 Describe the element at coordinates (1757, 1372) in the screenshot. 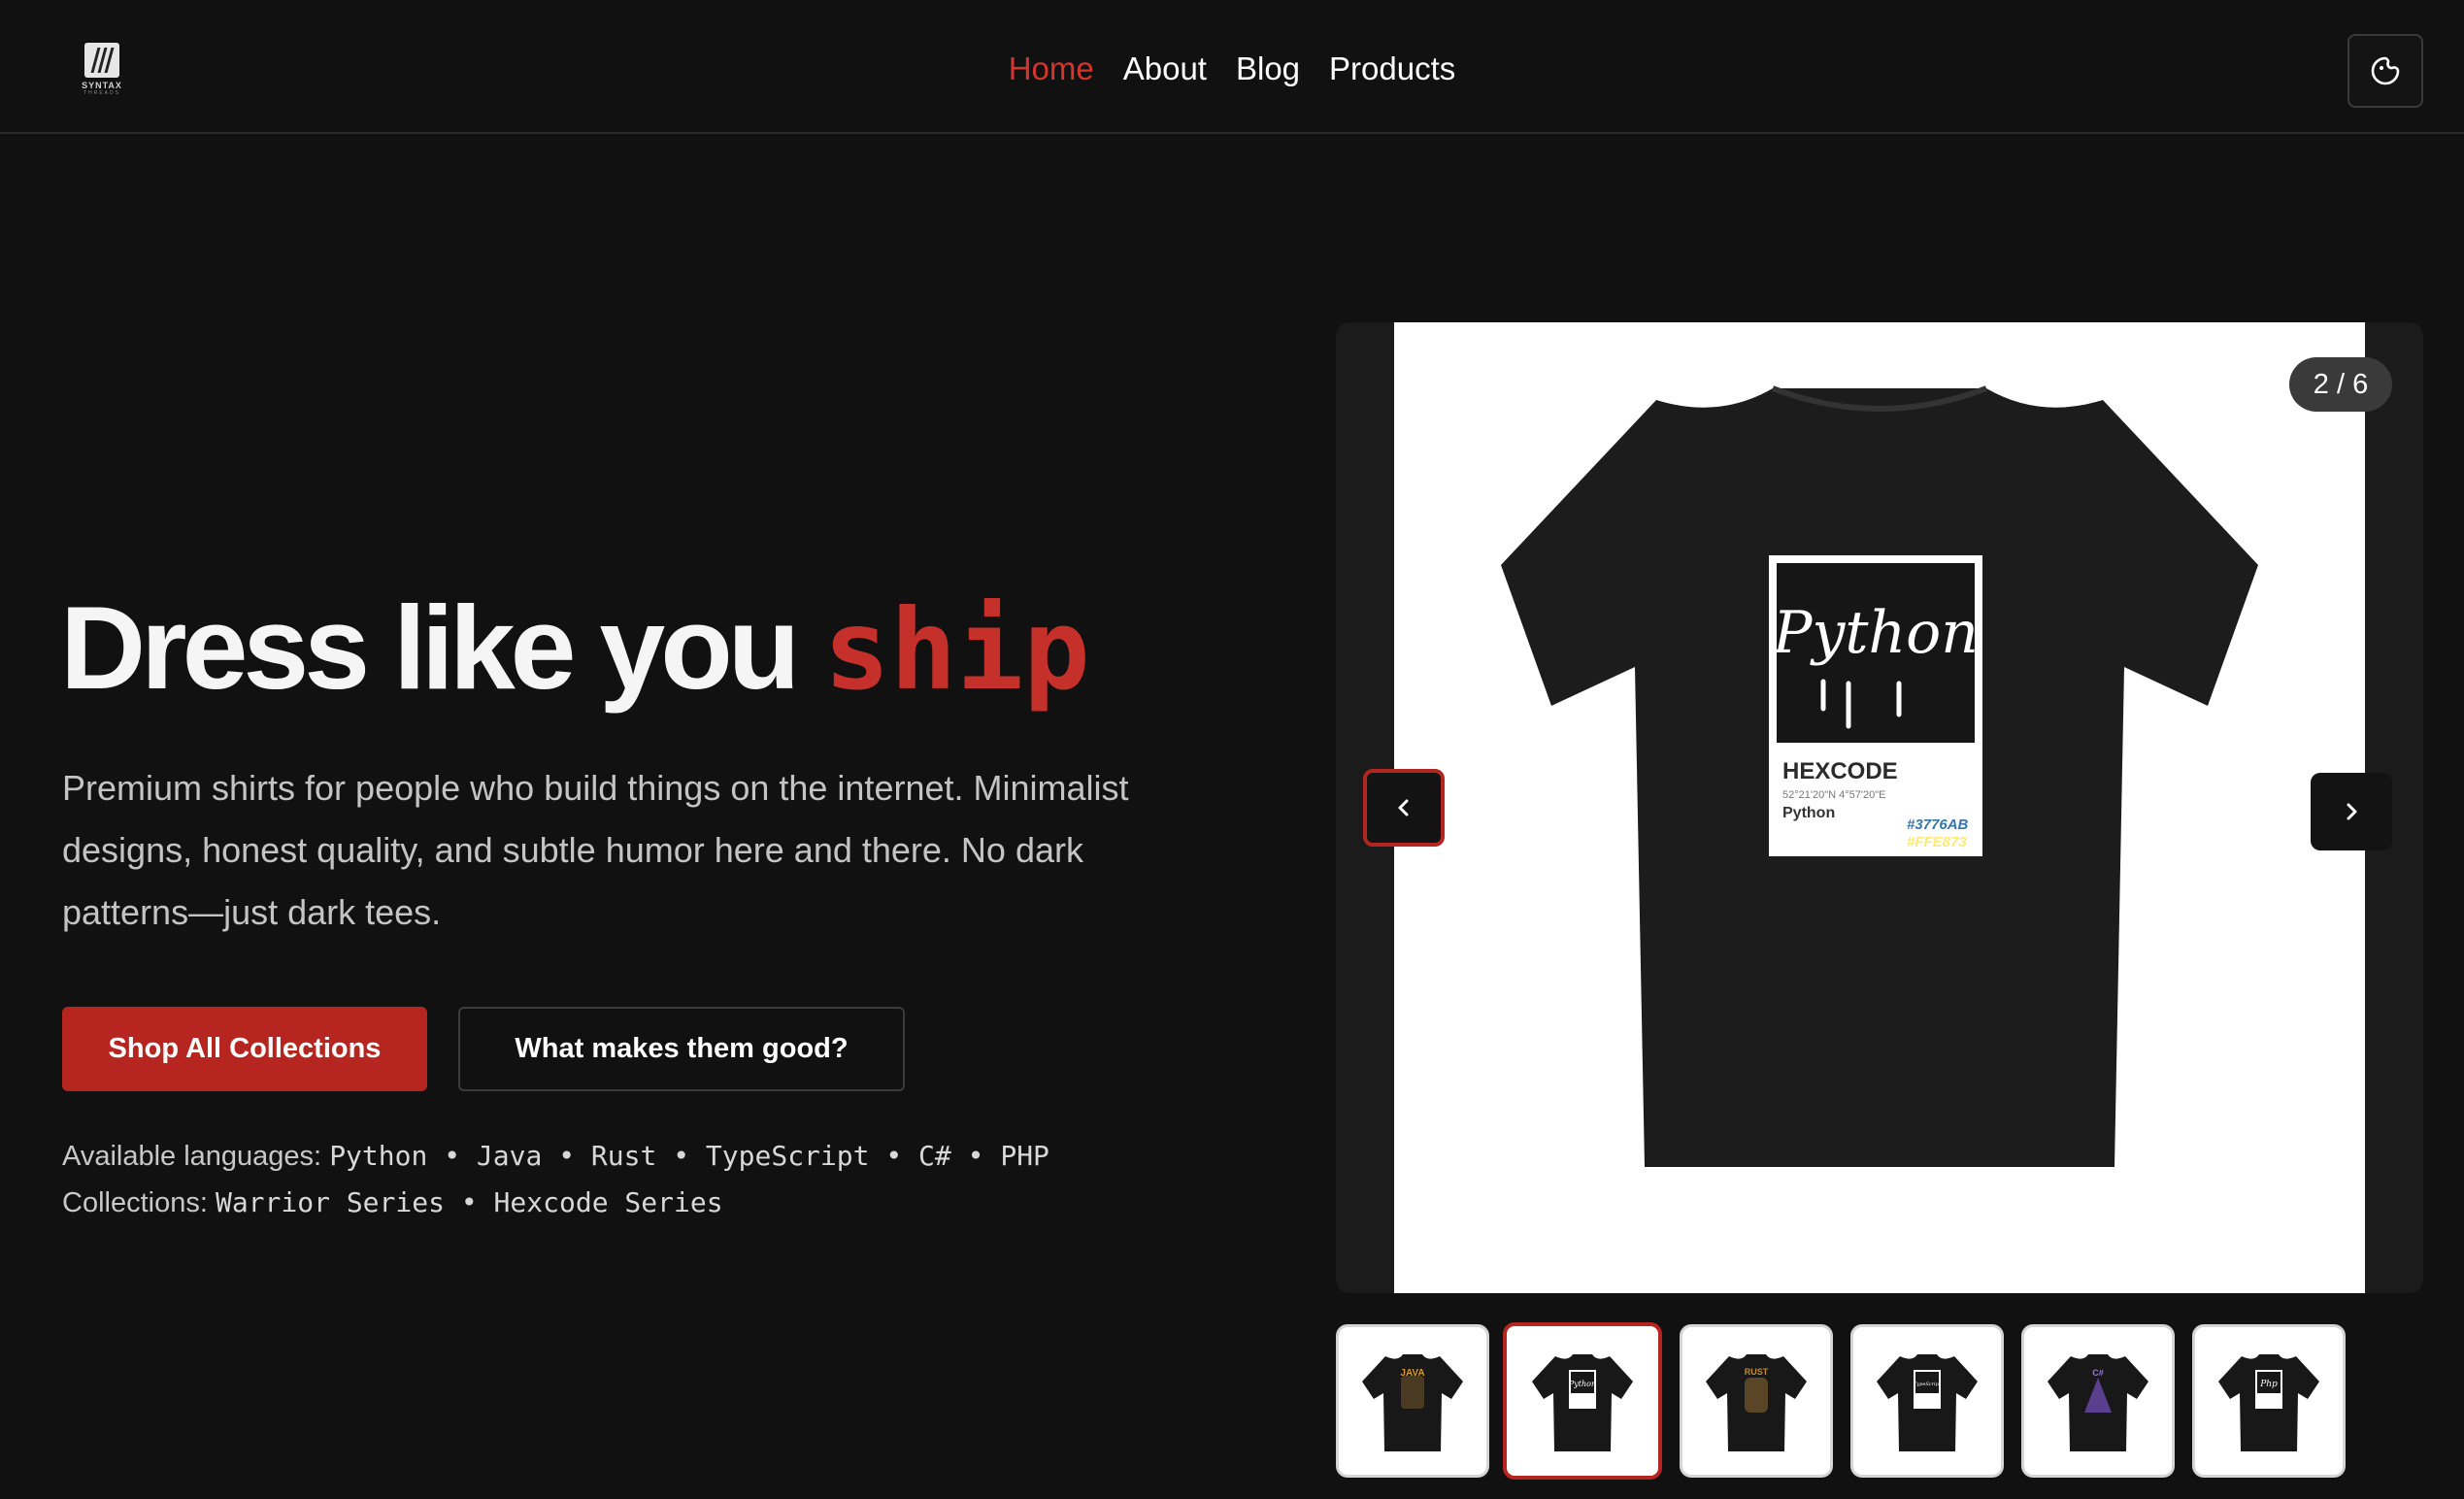

I see `svg-text: RUST` at that location.